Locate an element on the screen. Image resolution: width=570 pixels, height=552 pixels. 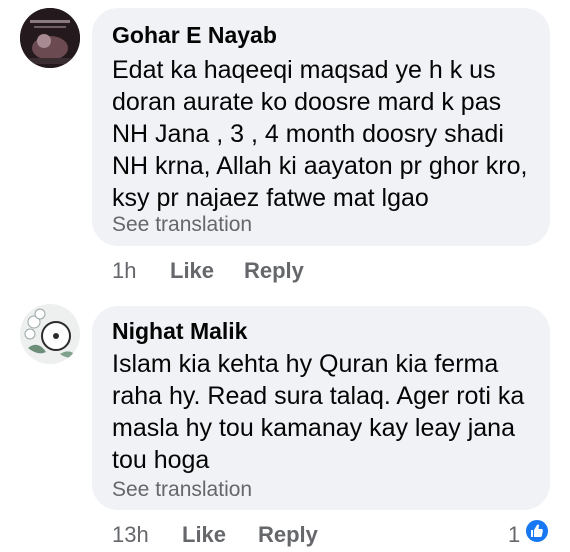
reaction-count: 1 is located at coordinates (514, 535).